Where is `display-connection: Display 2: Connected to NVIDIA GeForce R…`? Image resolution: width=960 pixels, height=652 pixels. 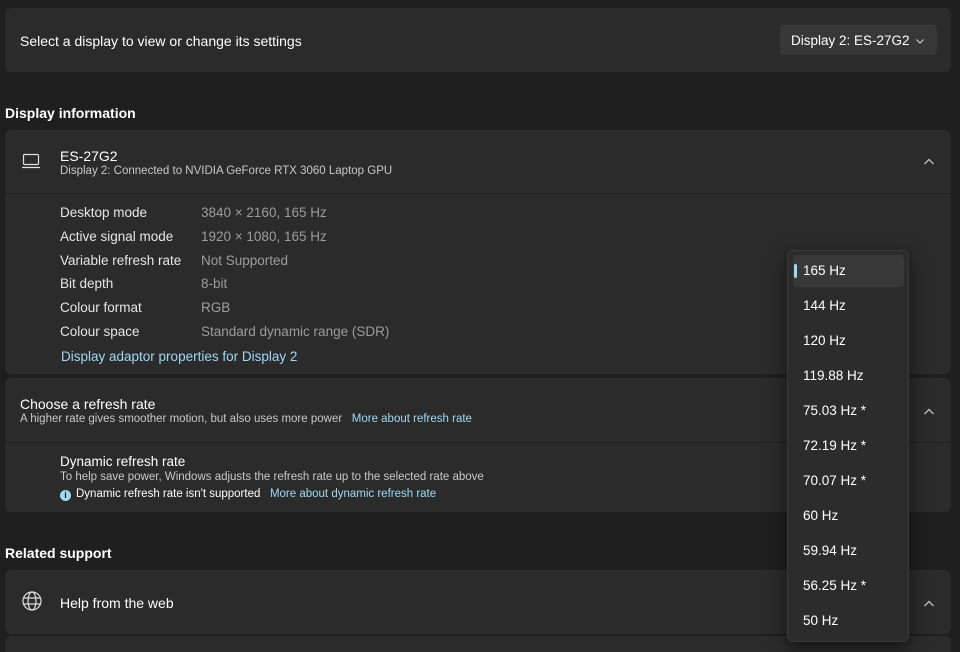 display-connection: Display 2: Connected to NVIDIA GeForce R… is located at coordinates (226, 171).